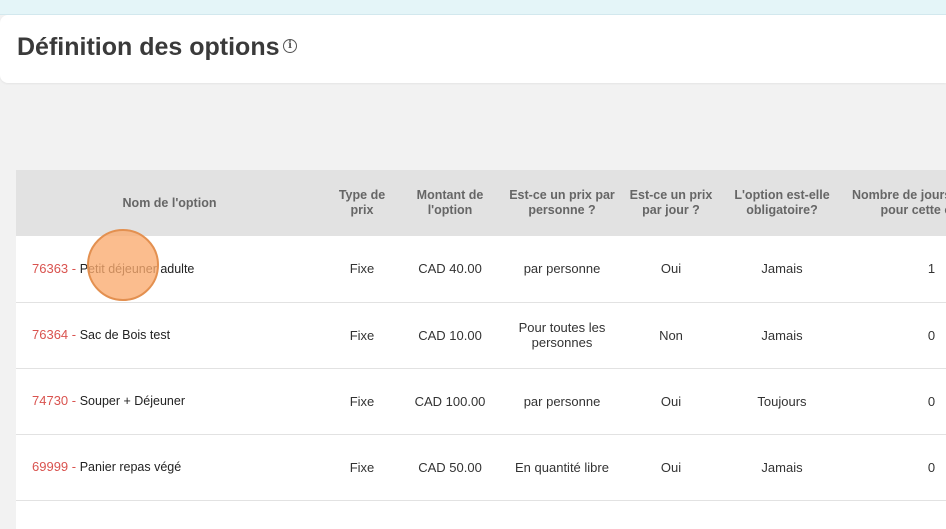  What do you see at coordinates (450, 203) in the screenshot?
I see `column-header-amount: Montant de l'option` at bounding box center [450, 203].